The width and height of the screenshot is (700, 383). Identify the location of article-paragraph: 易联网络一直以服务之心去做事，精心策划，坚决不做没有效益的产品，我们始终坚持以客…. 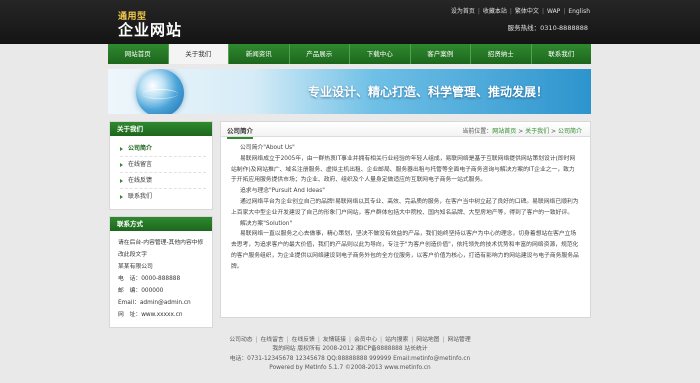
(405, 250).